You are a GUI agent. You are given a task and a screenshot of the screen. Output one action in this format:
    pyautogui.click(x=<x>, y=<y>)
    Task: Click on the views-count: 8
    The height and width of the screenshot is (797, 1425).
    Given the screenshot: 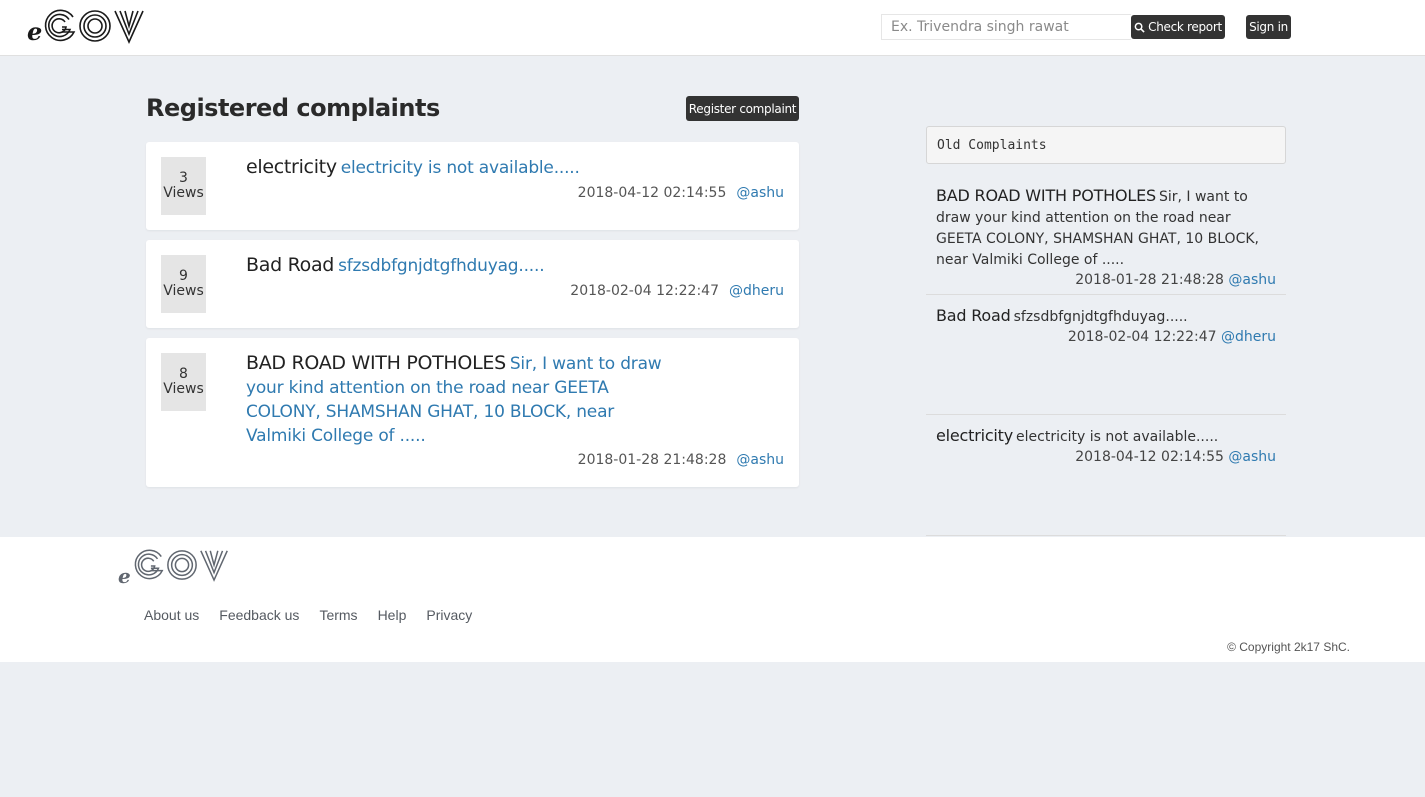 What is the action you would take?
    pyautogui.click(x=183, y=374)
    